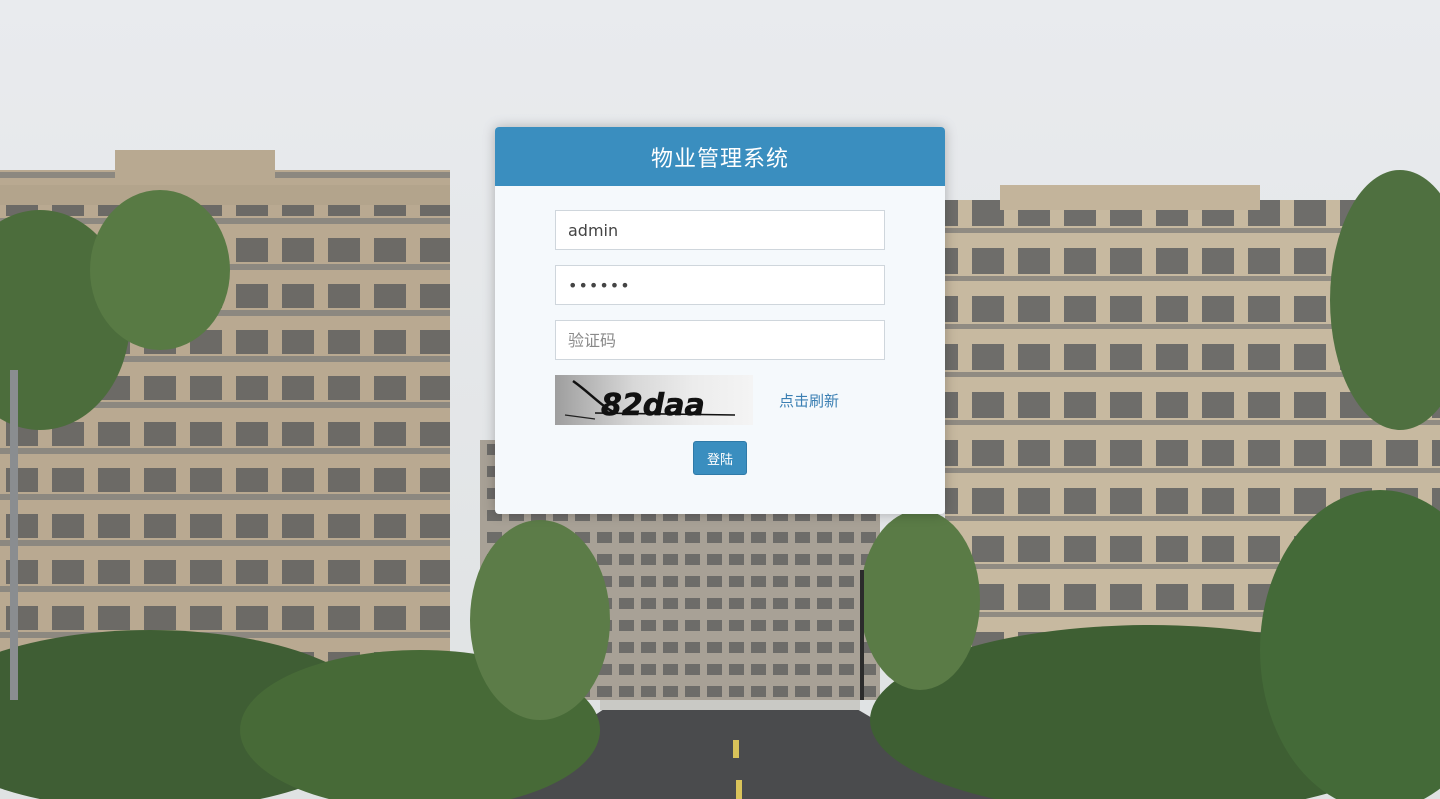  I want to click on login-button: 登陆, so click(720, 458).